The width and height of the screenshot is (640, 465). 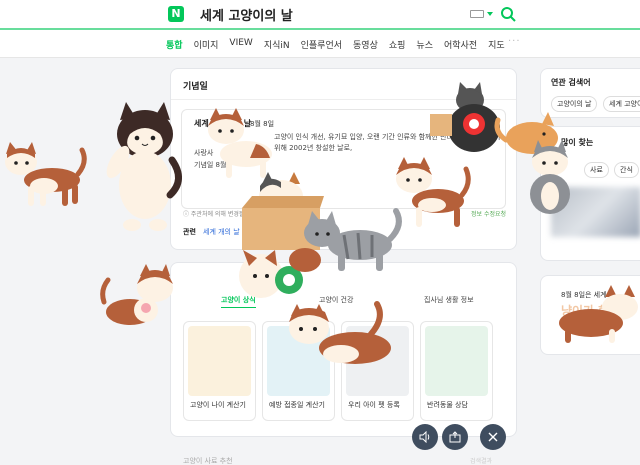 I want to click on speaker-icon, so click(x=424, y=437).